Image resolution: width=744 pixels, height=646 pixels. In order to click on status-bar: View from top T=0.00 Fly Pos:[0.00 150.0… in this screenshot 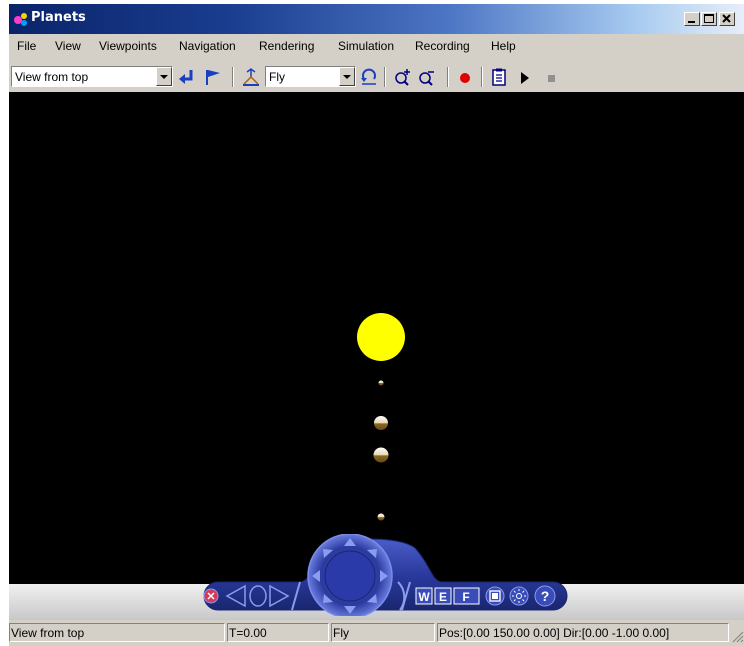, I will do `click(376, 633)`.